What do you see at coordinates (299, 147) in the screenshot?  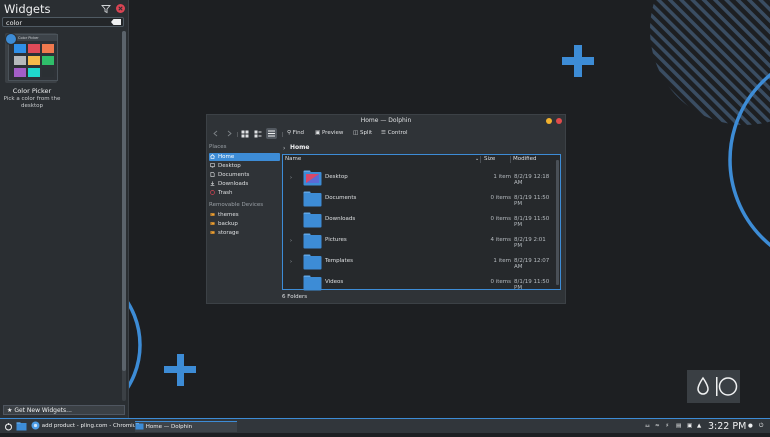 I see `breadcrumb-home: Home` at bounding box center [299, 147].